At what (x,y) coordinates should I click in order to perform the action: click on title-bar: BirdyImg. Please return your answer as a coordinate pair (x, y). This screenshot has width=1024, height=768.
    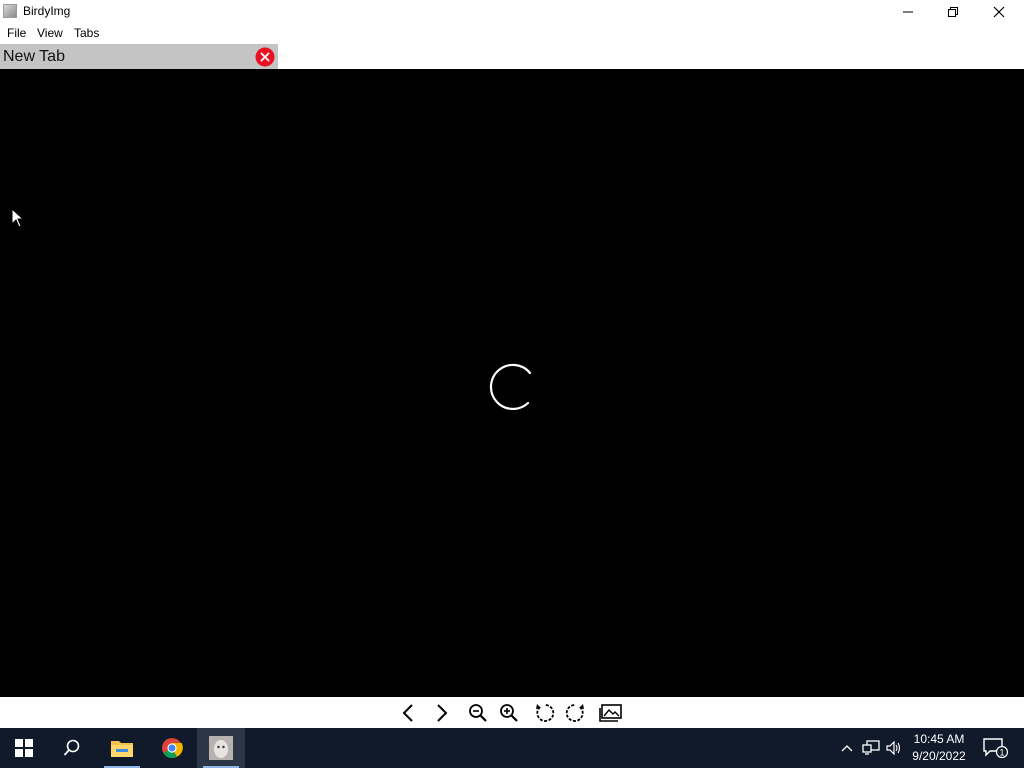
    Looking at the image, I should click on (512, 11).